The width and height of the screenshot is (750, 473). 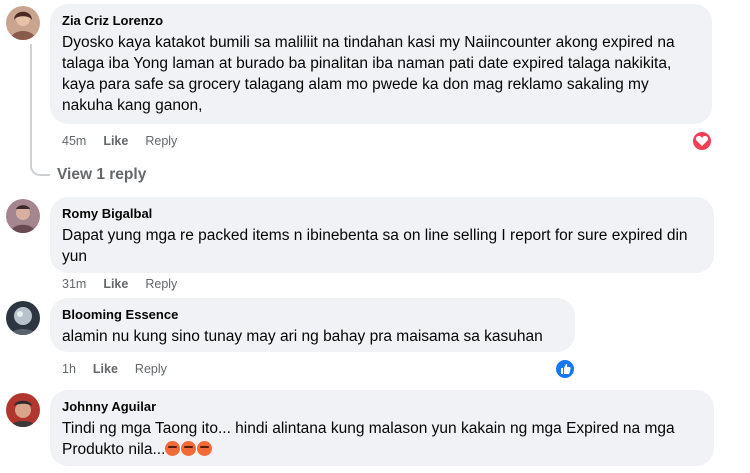 What do you see at coordinates (312, 314) in the screenshot?
I see `comment-author: Blooming Essence` at bounding box center [312, 314].